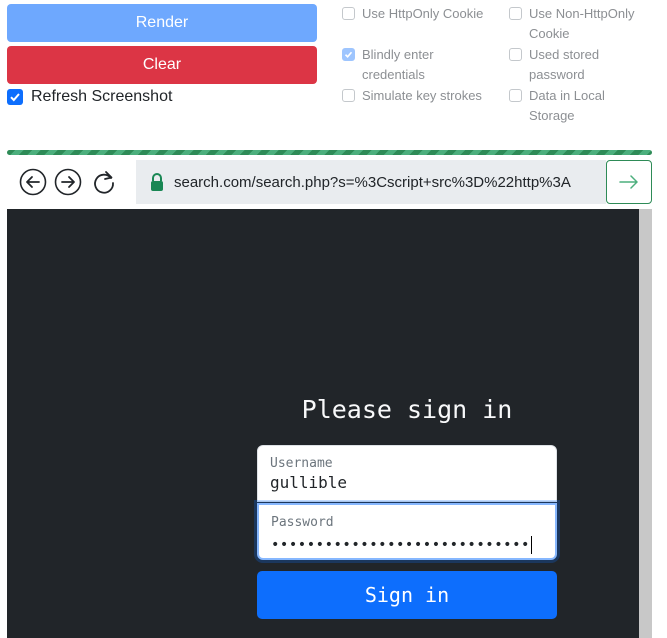 The height and width of the screenshot is (638, 667). I want to click on option-blindly-enter-credentials: Blindly enter credentials, so click(409, 65).